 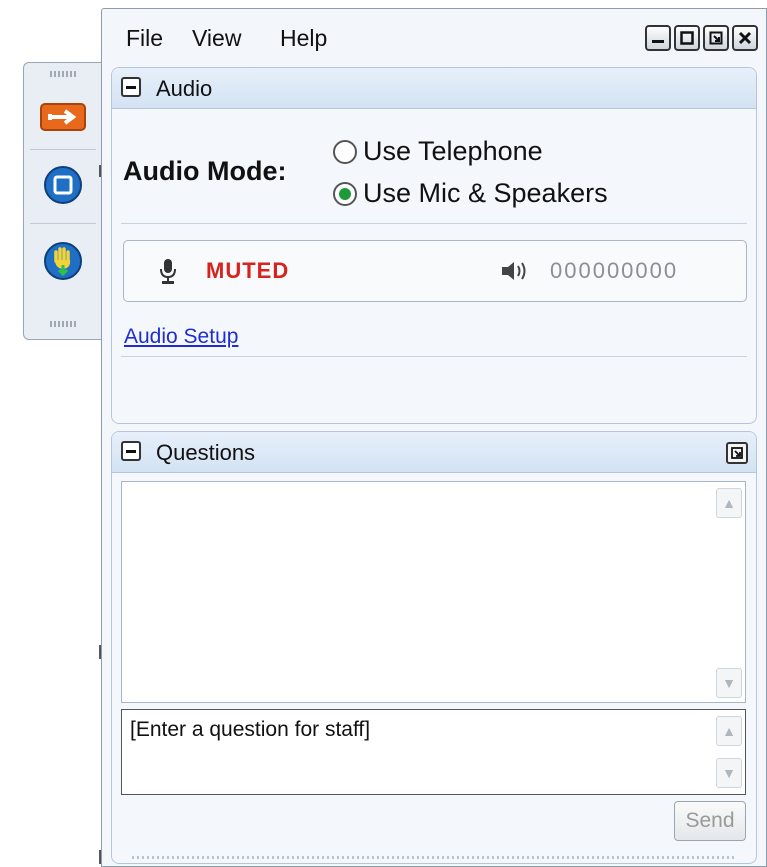 I want to click on minimize-icon, so click(x=658, y=41).